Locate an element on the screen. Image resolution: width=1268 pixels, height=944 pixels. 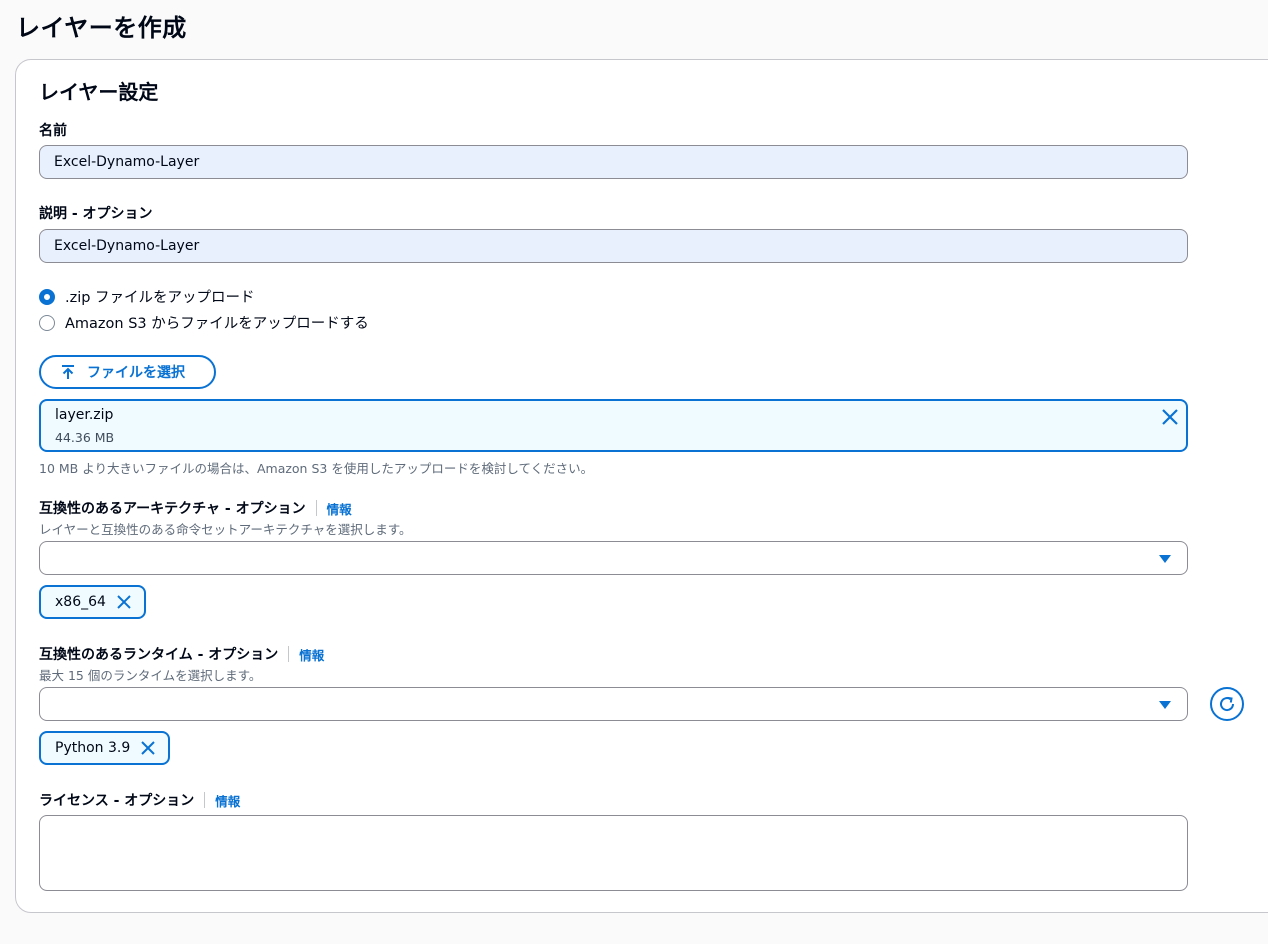
architectures-label: 互換性のあるアーキテクチャ - オプション is located at coordinates (172, 509).